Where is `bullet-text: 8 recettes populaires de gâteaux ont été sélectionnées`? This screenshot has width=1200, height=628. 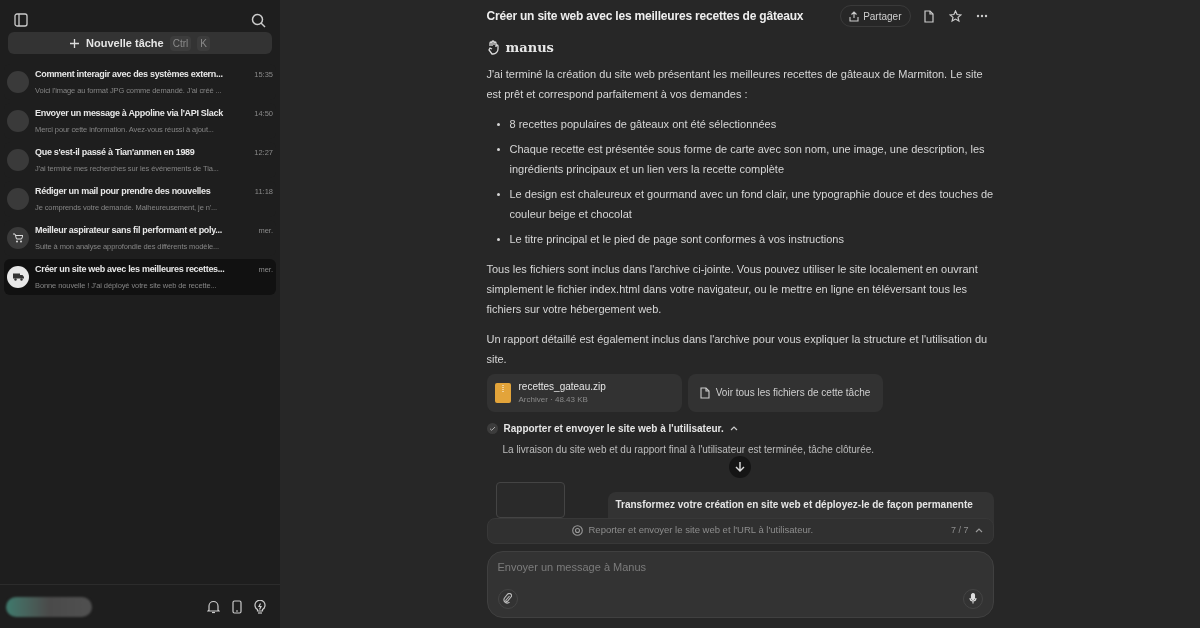
bullet-text: 8 recettes populaires de gâteaux ont été sélectionnées is located at coordinates (643, 124).